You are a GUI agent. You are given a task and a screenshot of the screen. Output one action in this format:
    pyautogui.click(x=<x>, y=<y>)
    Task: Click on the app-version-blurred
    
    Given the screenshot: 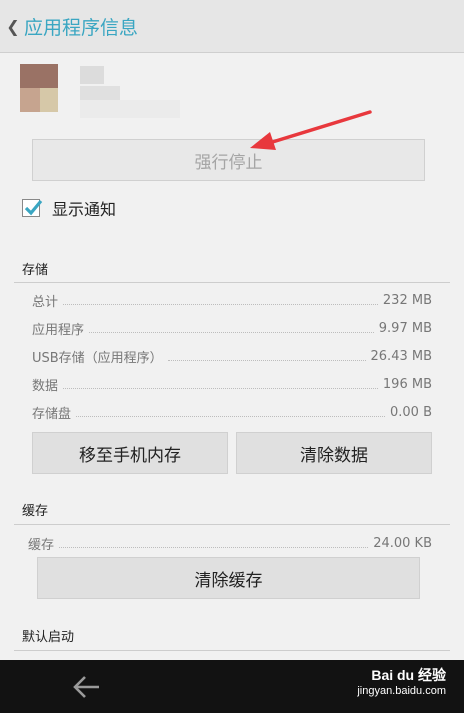 What is the action you would take?
    pyautogui.click(x=130, y=109)
    